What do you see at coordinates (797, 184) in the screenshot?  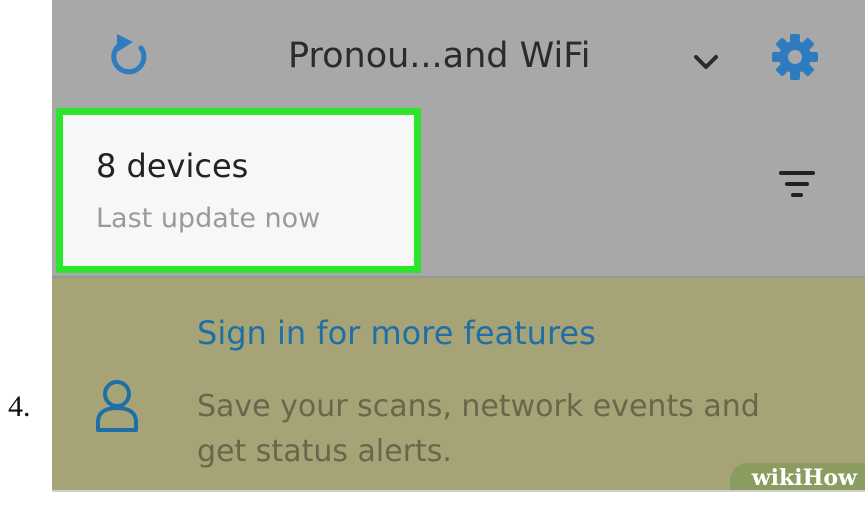 I see `filter-icon` at bounding box center [797, 184].